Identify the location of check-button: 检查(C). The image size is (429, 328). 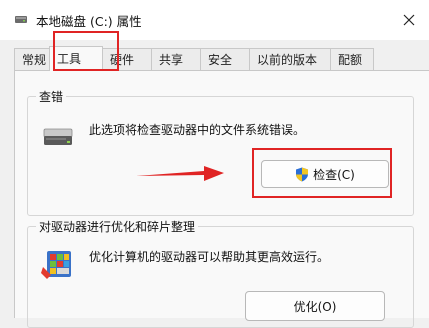
(325, 174).